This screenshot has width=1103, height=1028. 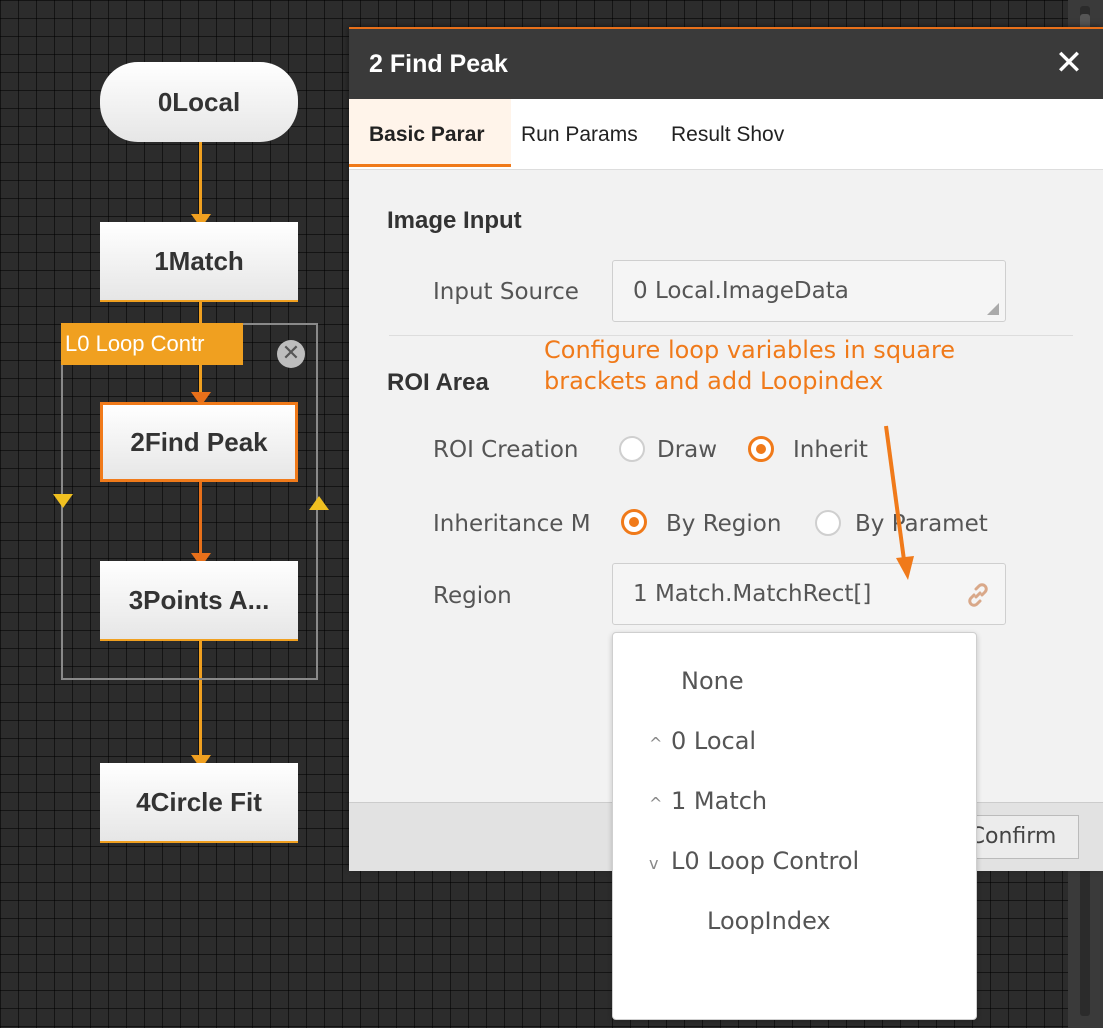 I want to click on dropdown-item-match: ^ 1 Match, so click(x=708, y=801).